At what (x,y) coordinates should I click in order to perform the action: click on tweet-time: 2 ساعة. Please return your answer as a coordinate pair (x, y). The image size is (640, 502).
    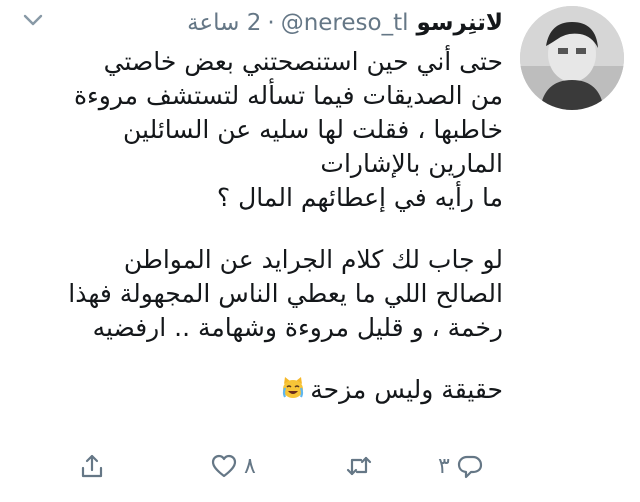
    Looking at the image, I should click on (224, 23).